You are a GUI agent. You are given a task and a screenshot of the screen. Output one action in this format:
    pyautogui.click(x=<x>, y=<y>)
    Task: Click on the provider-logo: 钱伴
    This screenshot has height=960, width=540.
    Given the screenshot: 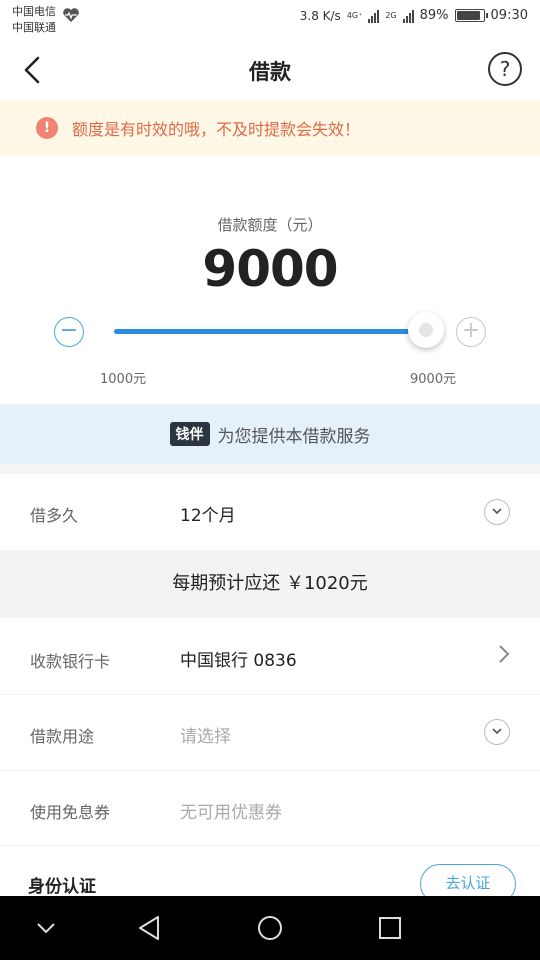 What is the action you would take?
    pyautogui.click(x=189, y=434)
    